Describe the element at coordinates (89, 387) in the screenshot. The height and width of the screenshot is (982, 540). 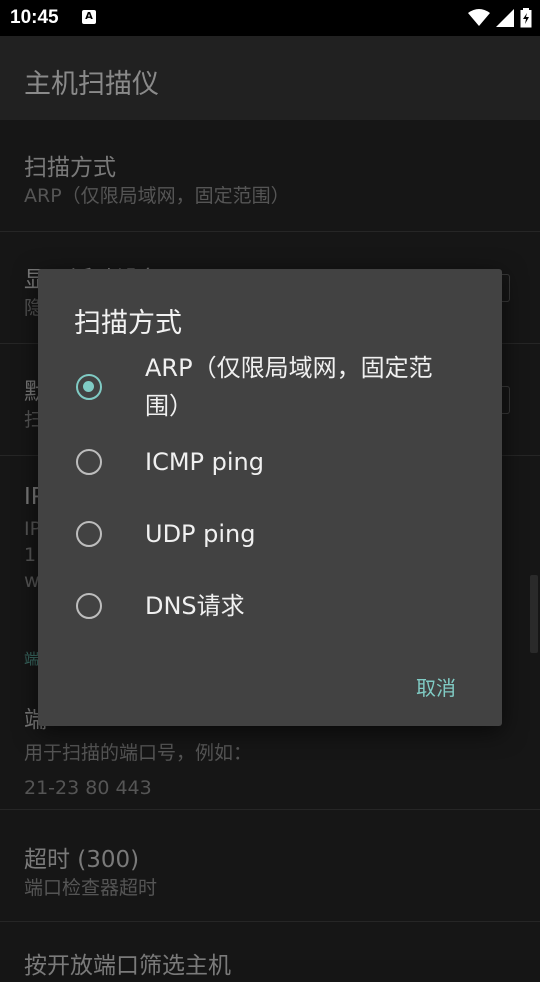
I see `radio-button-checked` at that location.